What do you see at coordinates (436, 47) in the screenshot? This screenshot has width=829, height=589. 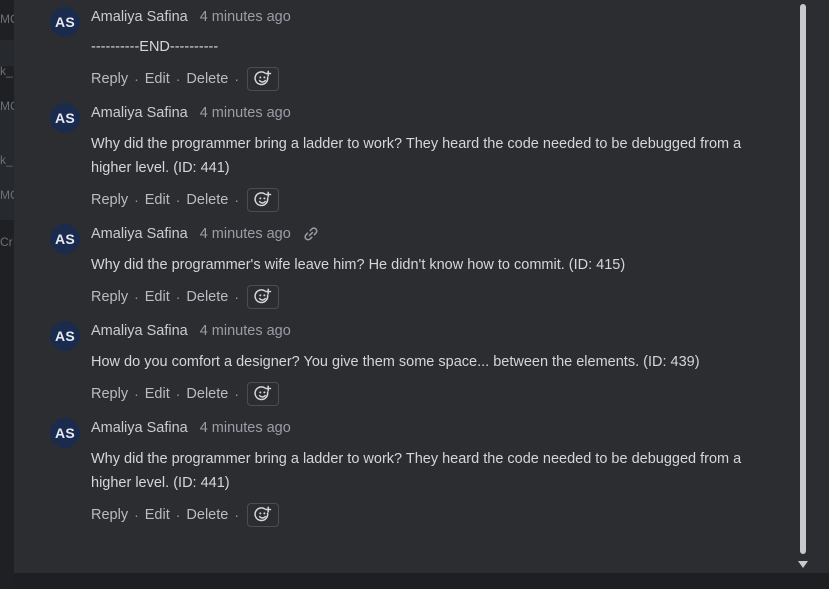 I see `comment-text: ----------END----------` at bounding box center [436, 47].